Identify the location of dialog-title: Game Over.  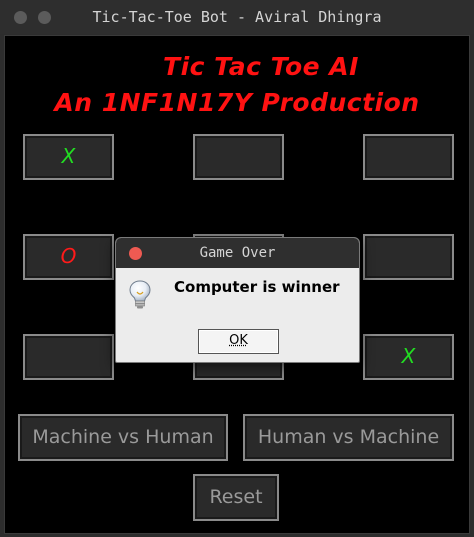
(237, 253).